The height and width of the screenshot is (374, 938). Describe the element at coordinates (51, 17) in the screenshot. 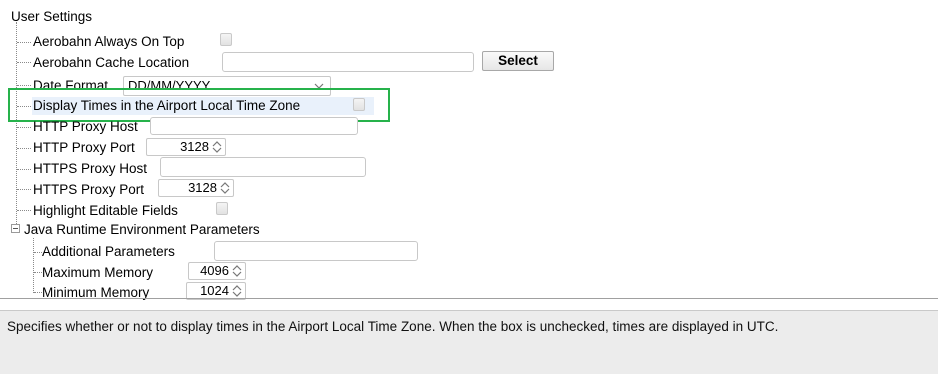

I see `tree-root-label: User Settings` at that location.